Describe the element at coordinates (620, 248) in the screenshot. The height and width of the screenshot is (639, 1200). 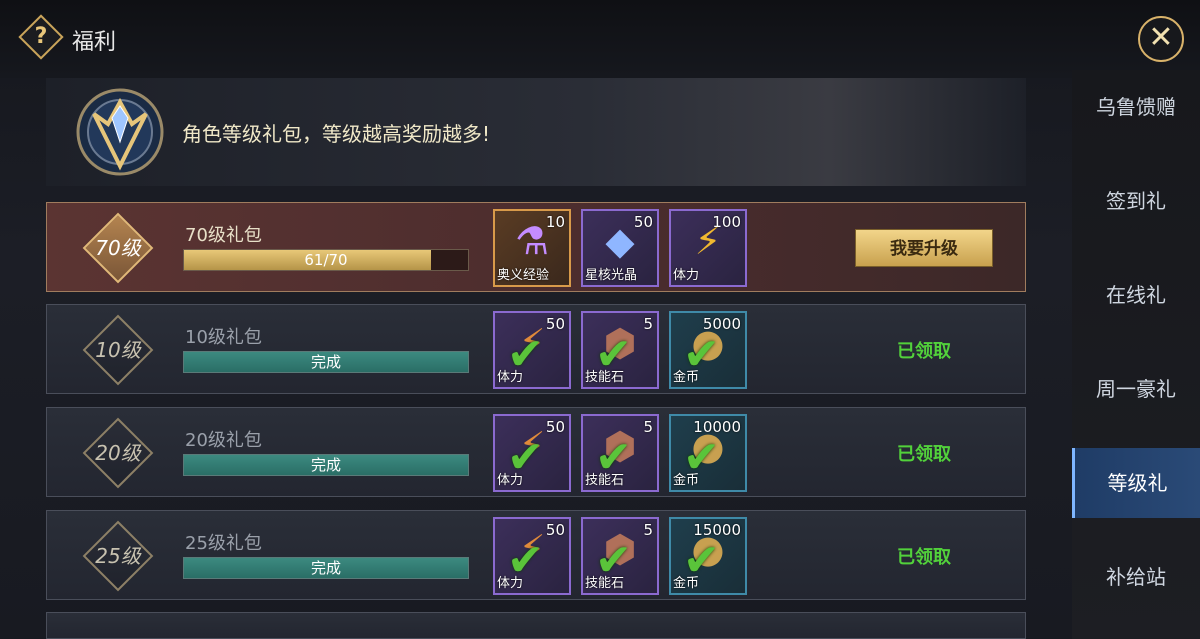
I see `reward-item: ◆ 50 星核光晶` at that location.